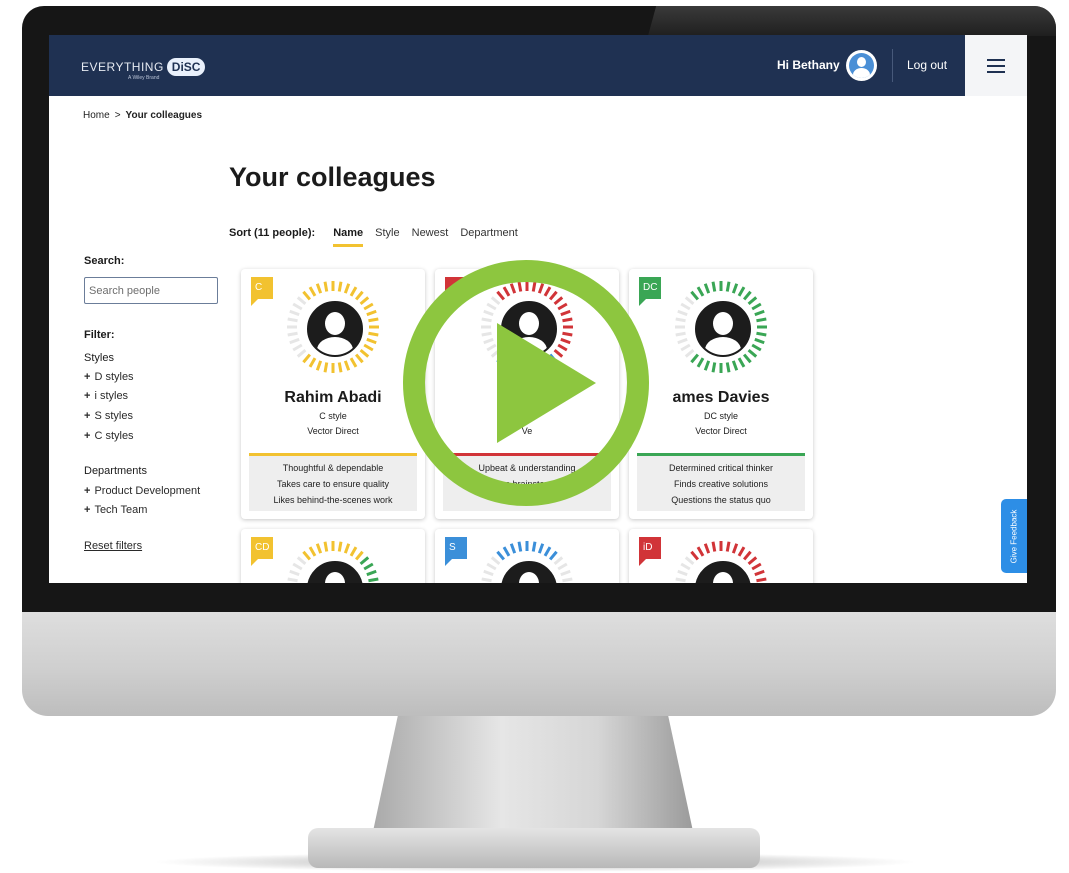  What do you see at coordinates (142, 491) in the screenshot?
I see `filter-product-development: + Product Development` at bounding box center [142, 491].